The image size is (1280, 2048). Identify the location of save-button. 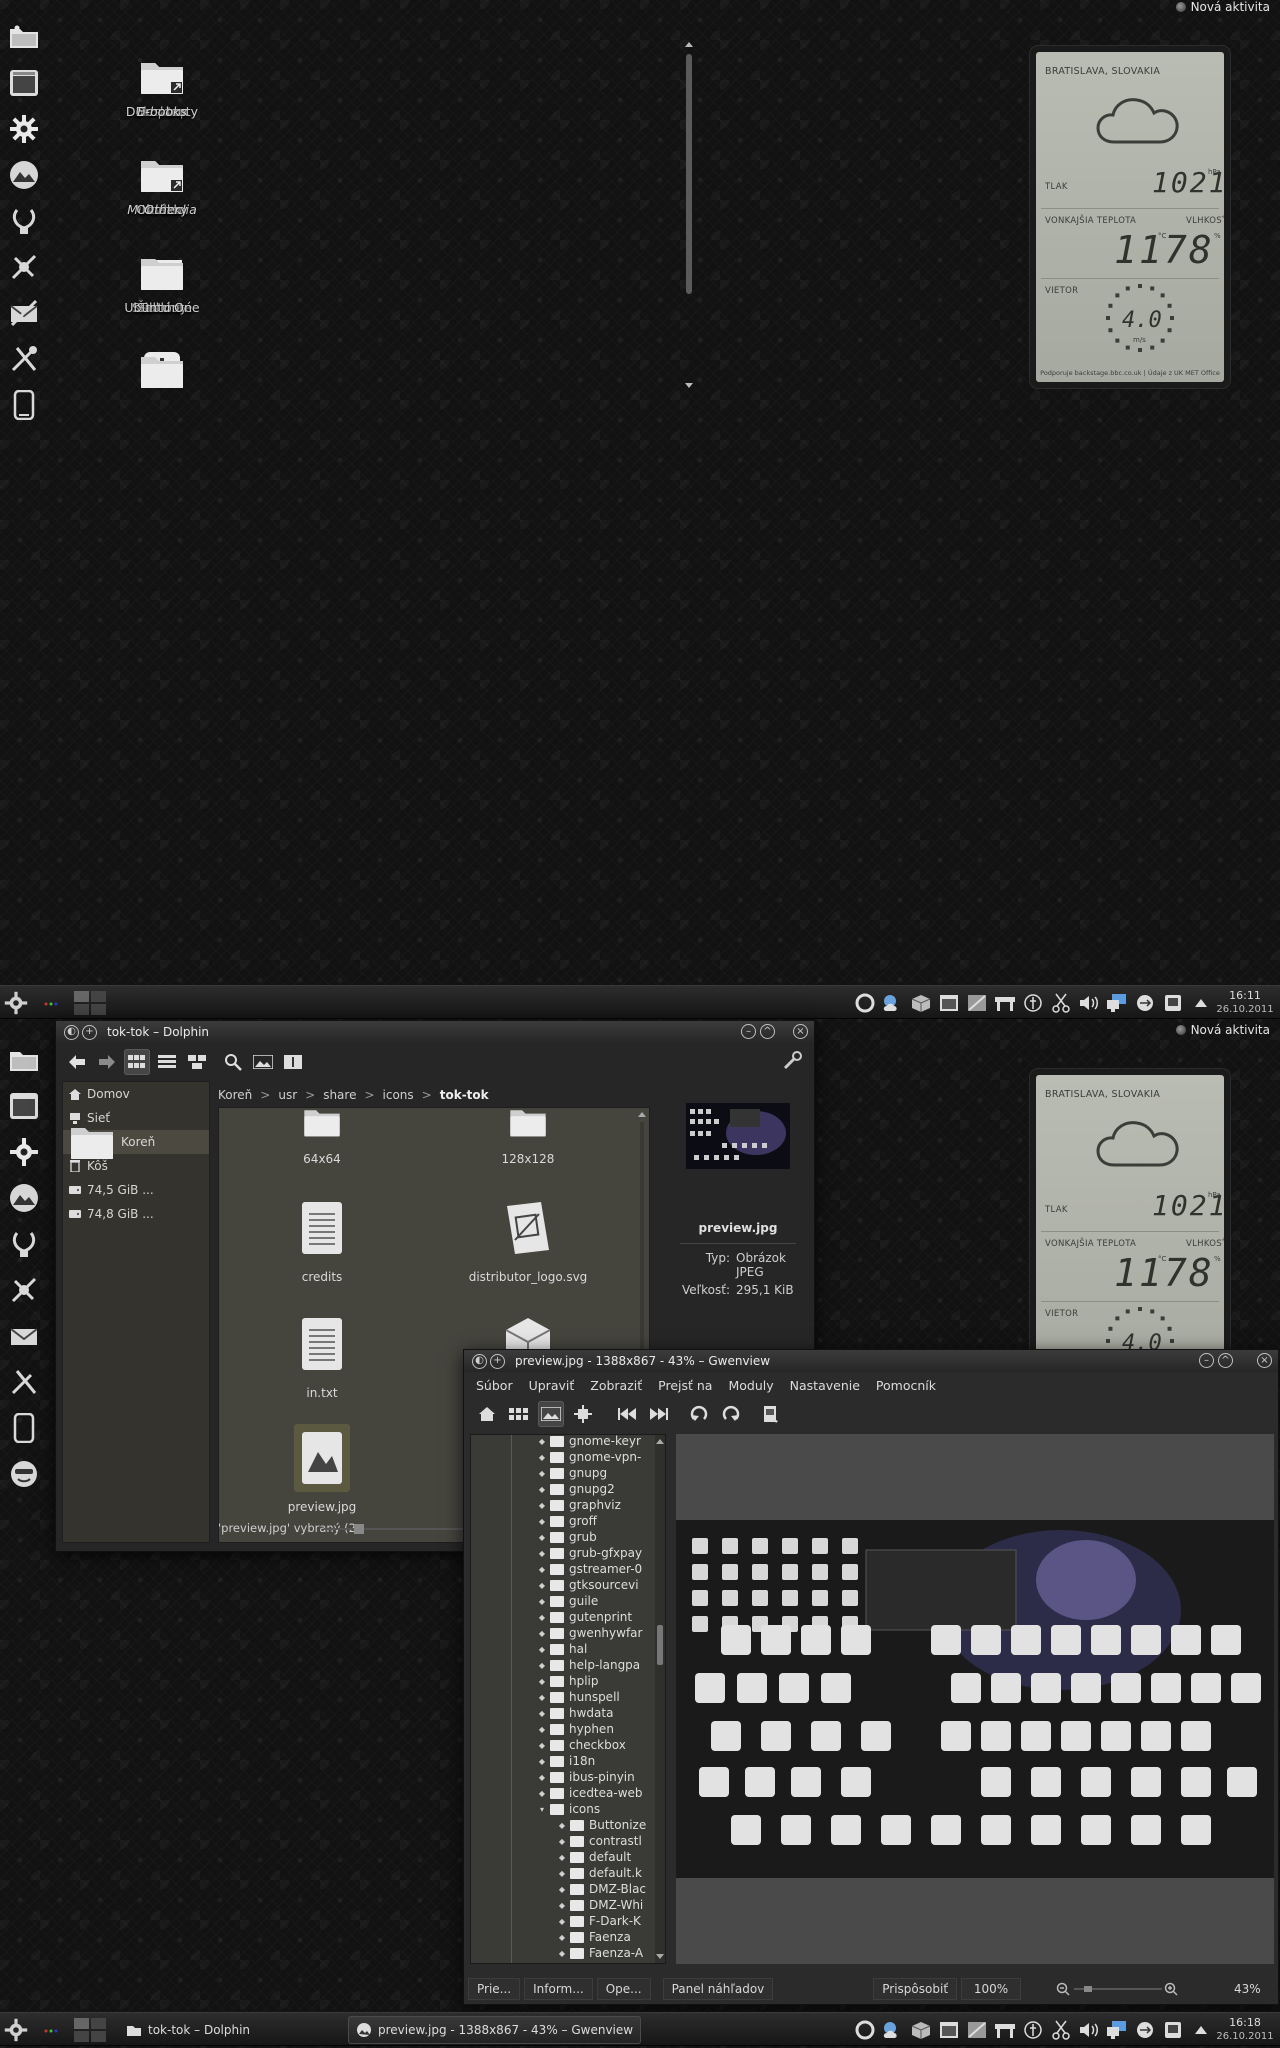
(771, 1414).